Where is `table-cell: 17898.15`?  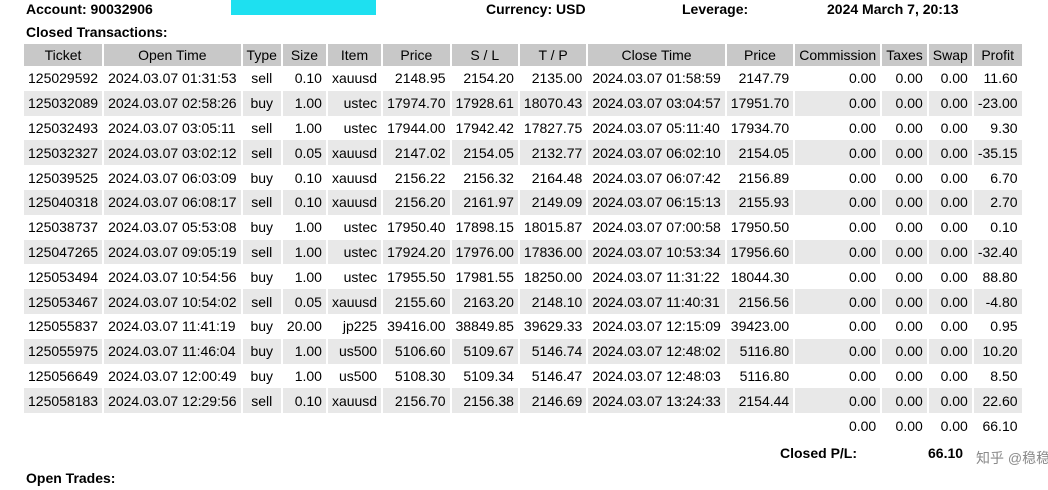
table-cell: 17898.15 is located at coordinates (484, 227).